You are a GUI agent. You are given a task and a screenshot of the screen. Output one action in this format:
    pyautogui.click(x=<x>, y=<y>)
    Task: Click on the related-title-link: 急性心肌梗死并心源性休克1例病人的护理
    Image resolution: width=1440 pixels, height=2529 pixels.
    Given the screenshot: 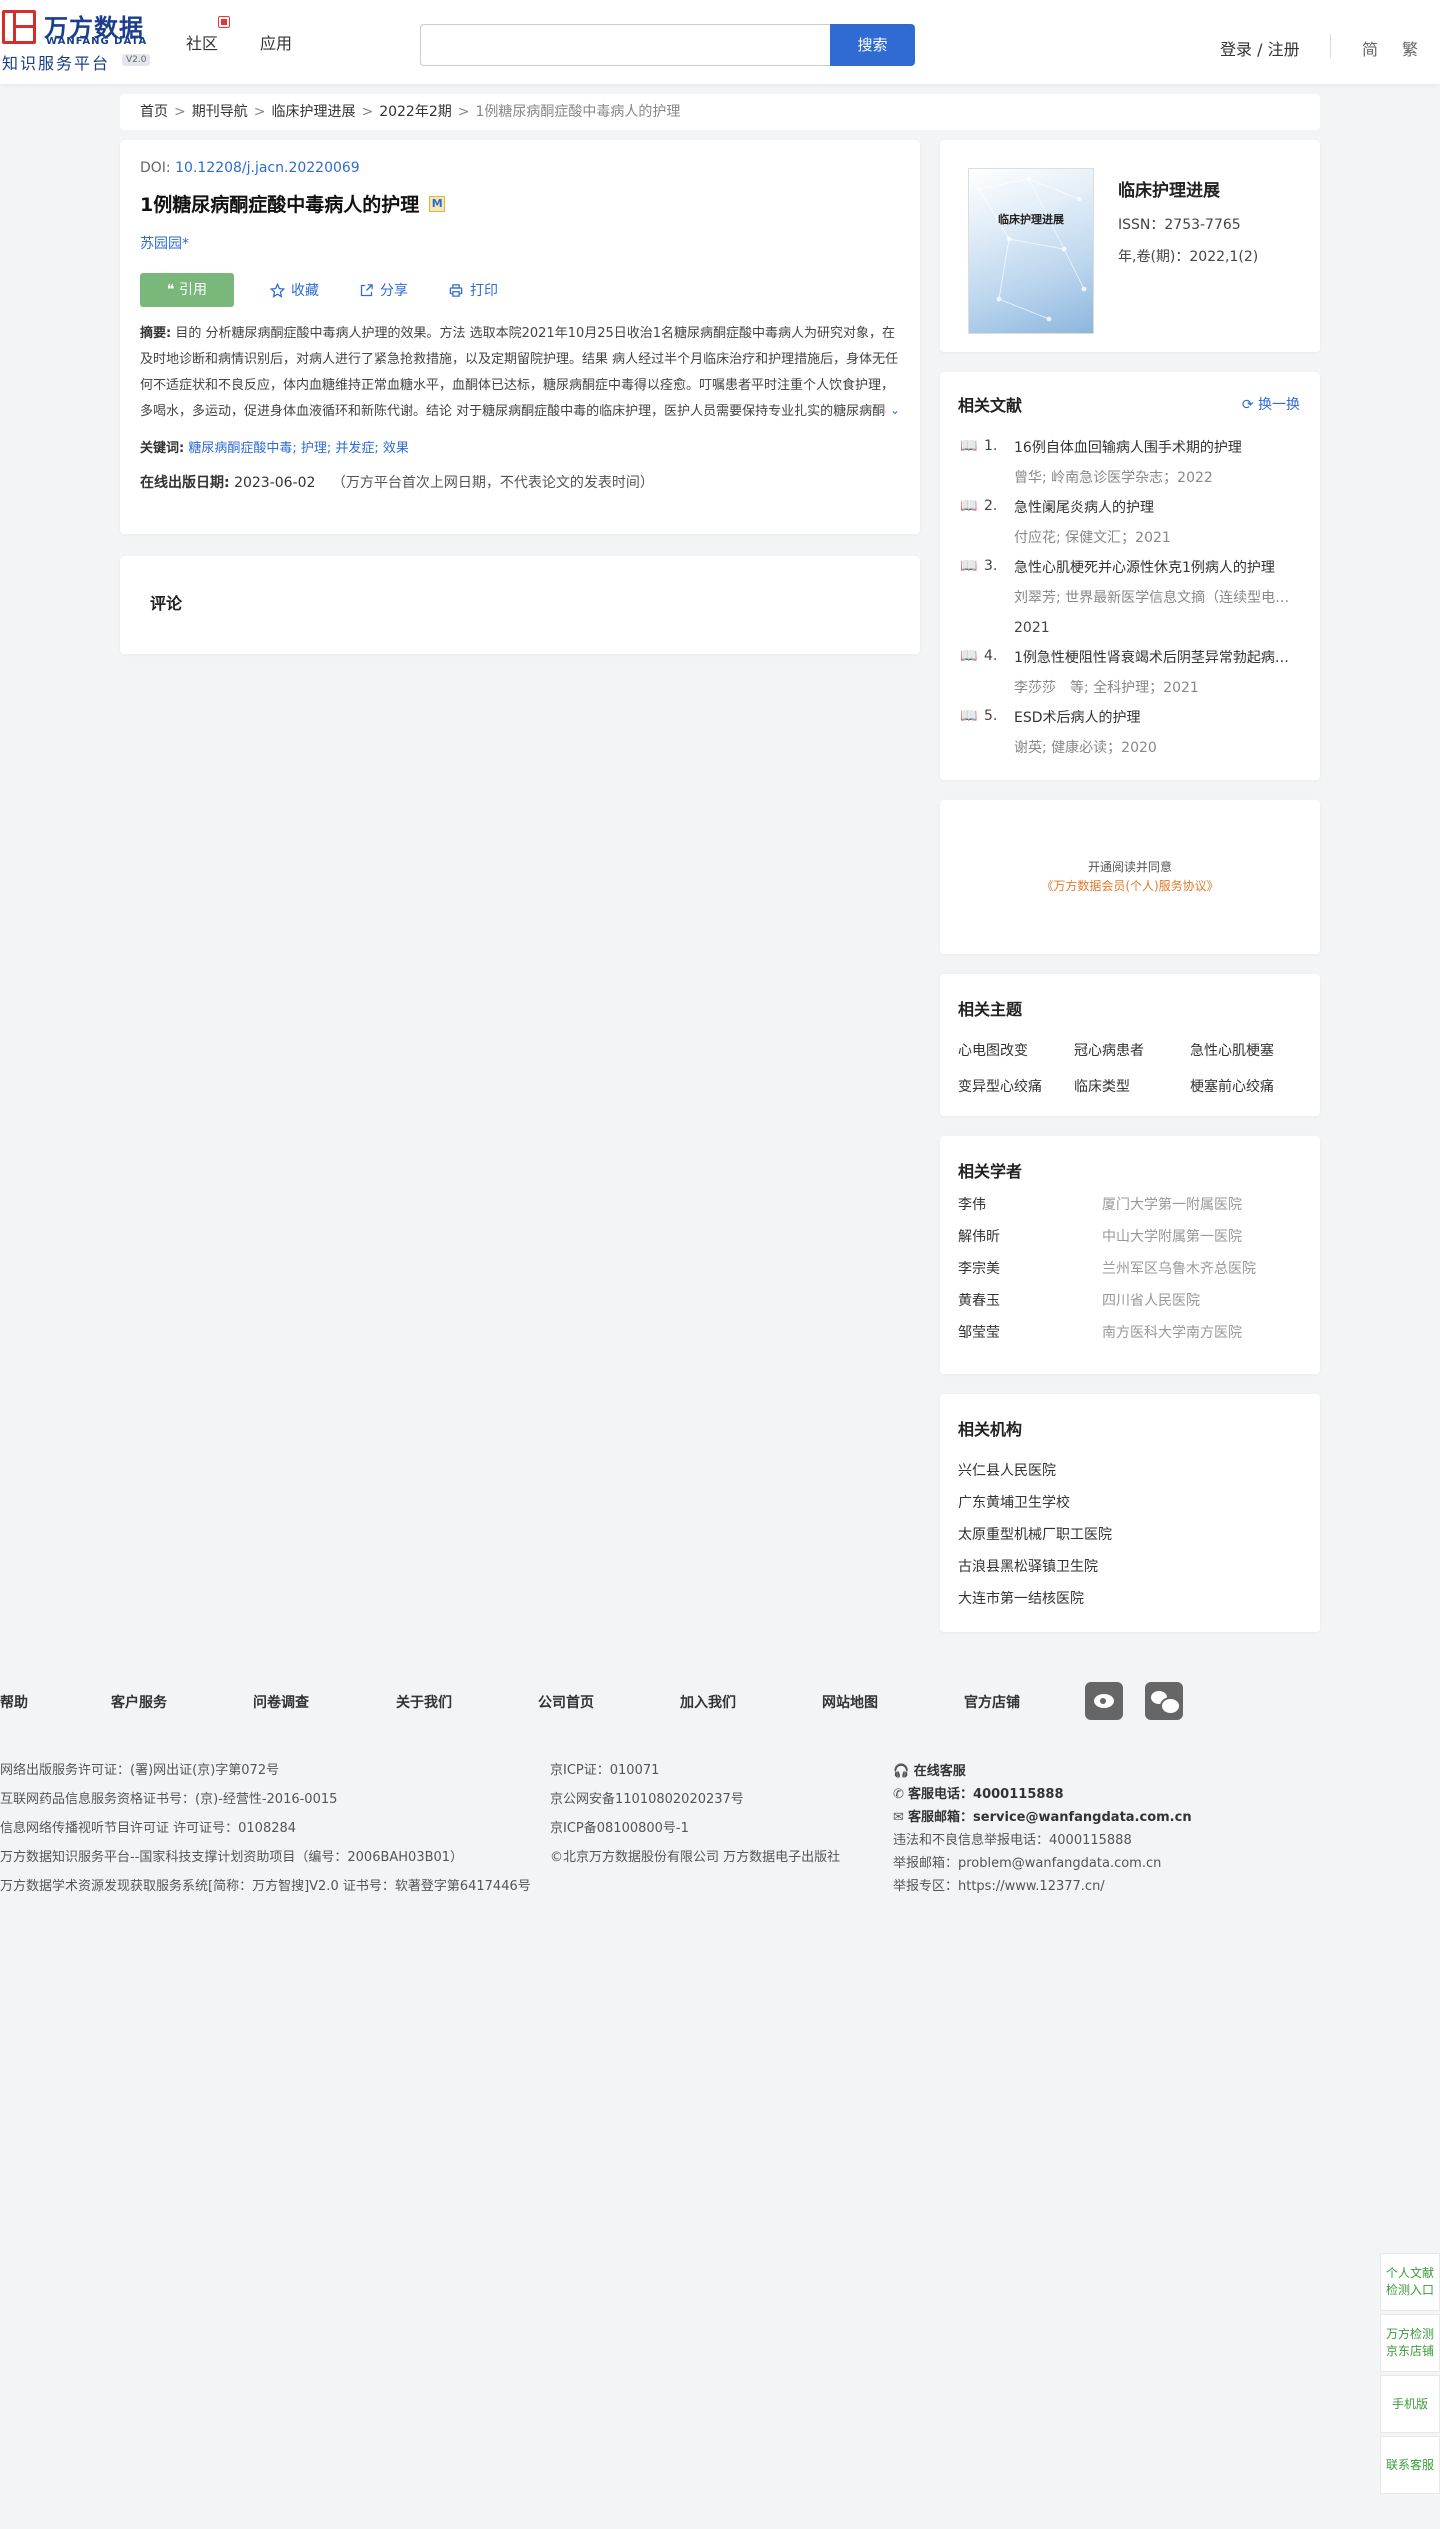 What is the action you would take?
    pyautogui.click(x=1158, y=568)
    